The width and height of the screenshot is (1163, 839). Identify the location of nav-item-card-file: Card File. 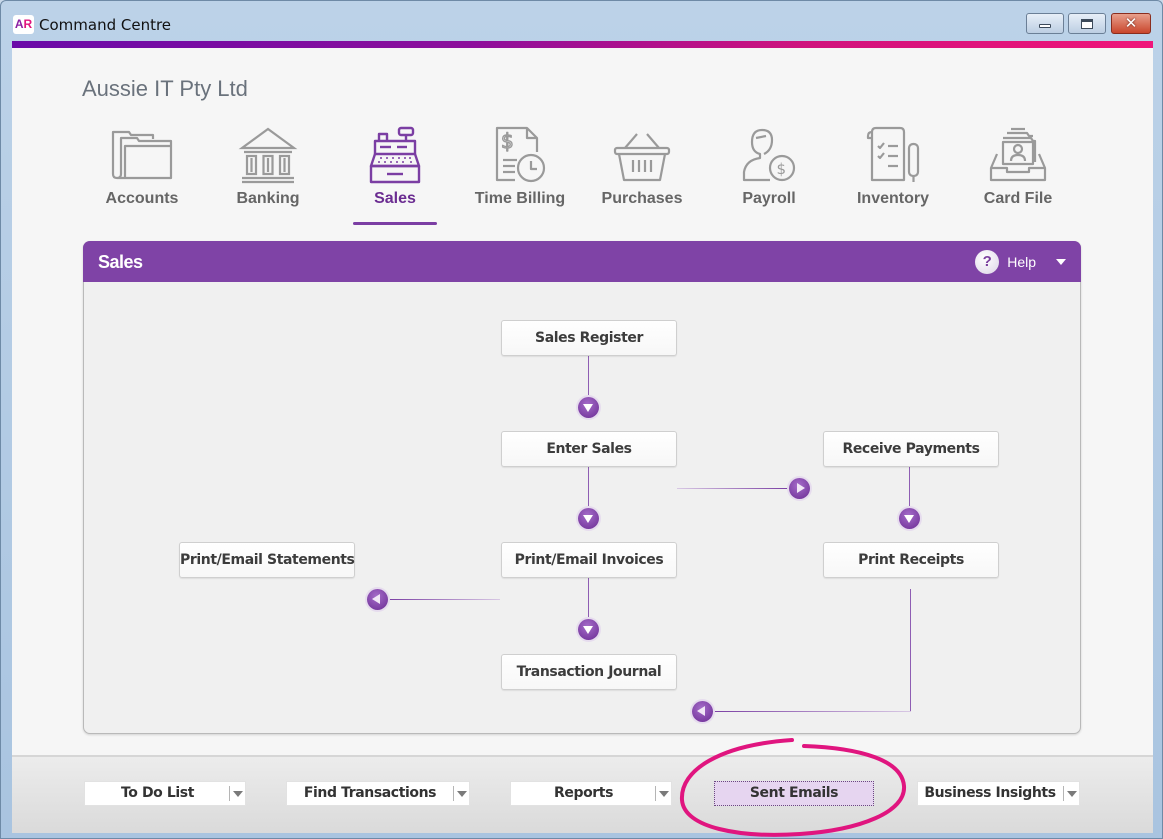
(1018, 176).